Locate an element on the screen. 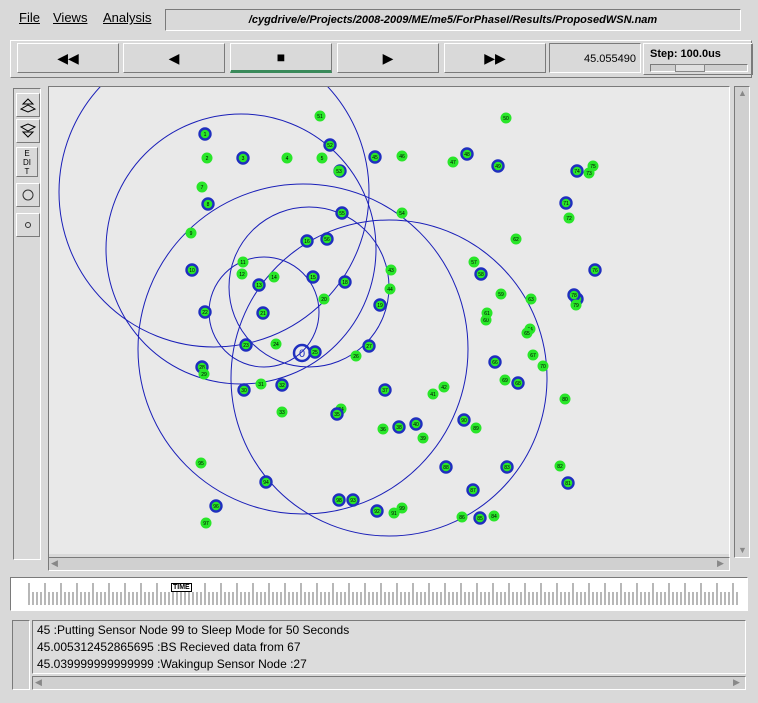  log-scroll-right-icon: ▶ is located at coordinates (736, 682).